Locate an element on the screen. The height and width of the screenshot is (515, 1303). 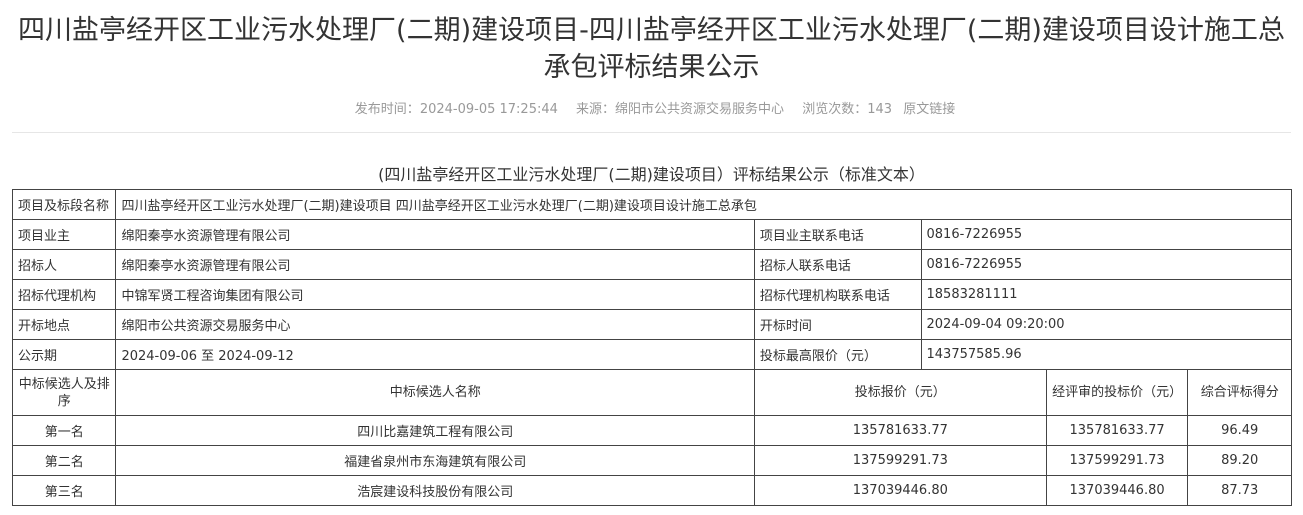
candidate-reviewed: 135781633.77 is located at coordinates (1117, 430).